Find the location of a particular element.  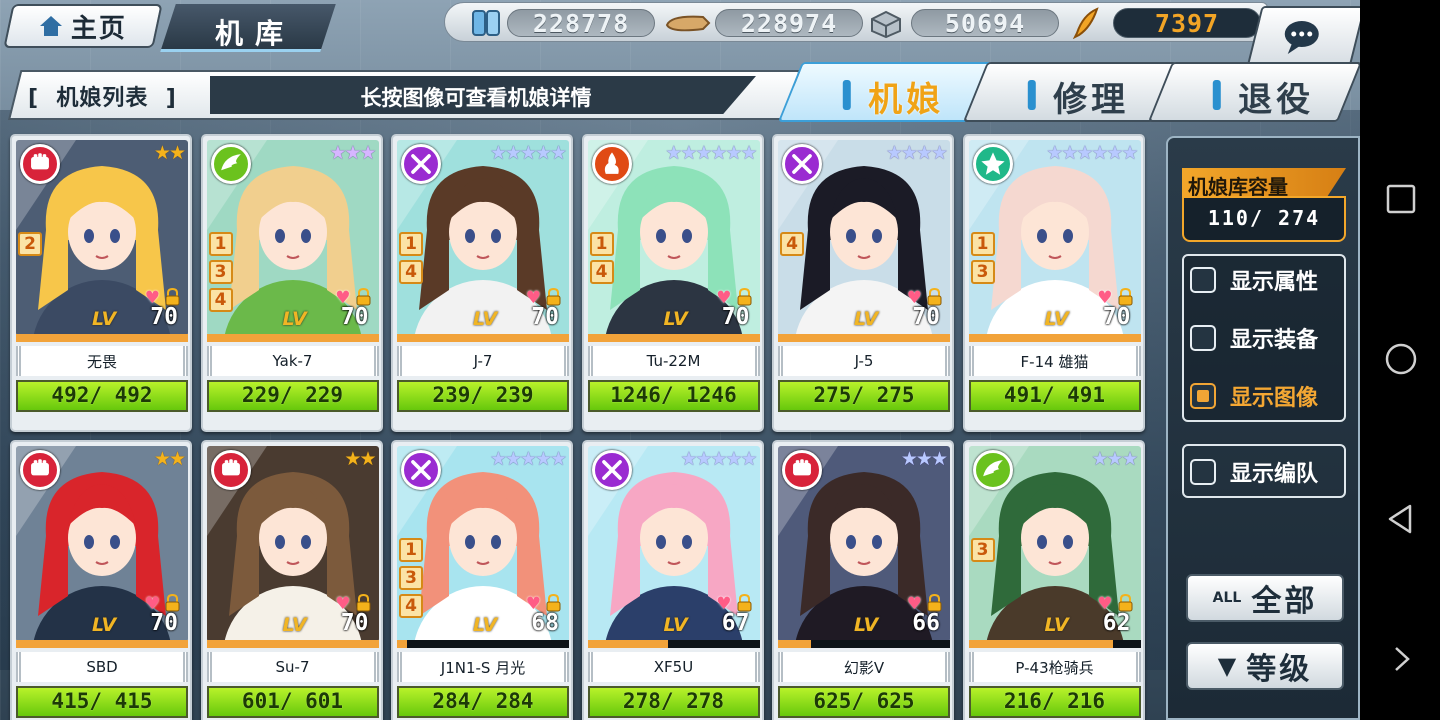

show-attributes-checkbox: 显示属性 is located at coordinates (1265, 280).